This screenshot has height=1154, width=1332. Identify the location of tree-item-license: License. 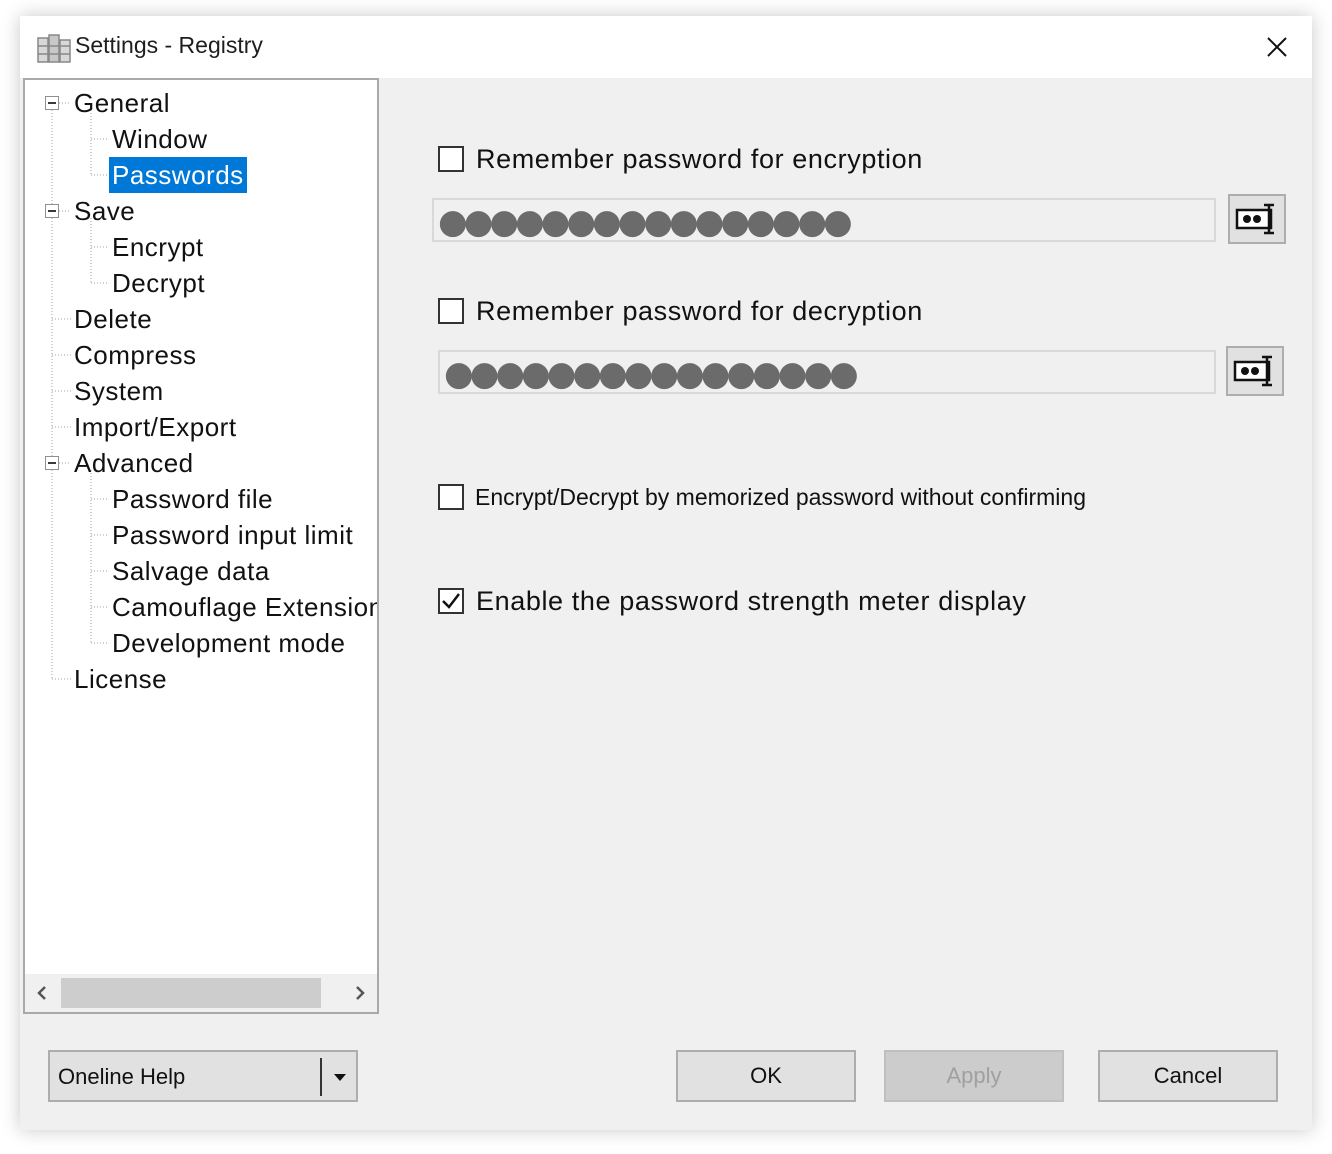
(120, 679).